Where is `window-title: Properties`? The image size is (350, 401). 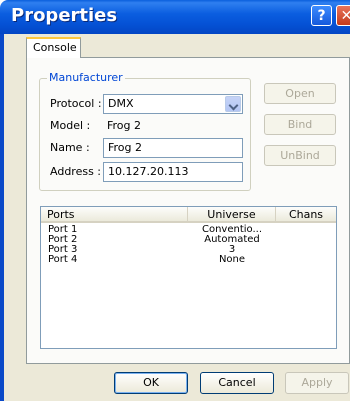 window-title: Properties is located at coordinates (64, 15).